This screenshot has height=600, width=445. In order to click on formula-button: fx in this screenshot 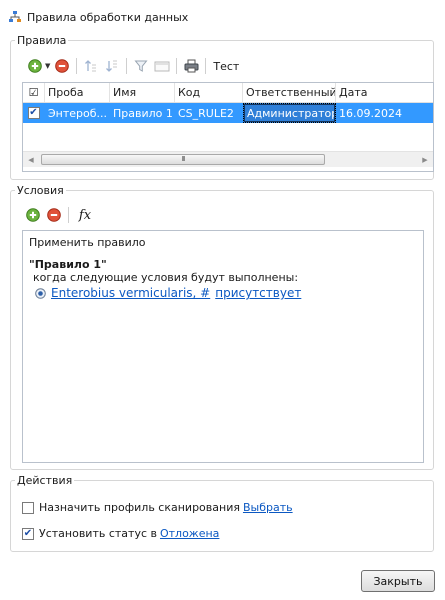, I will do `click(85, 215)`.